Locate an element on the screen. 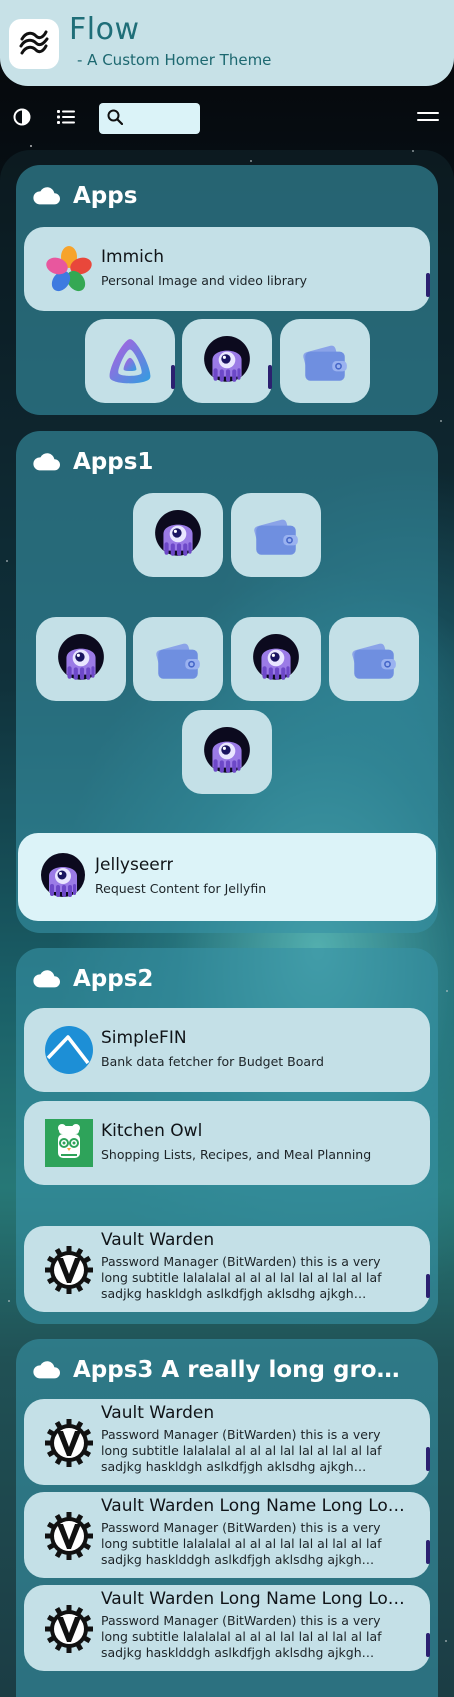 The image size is (454, 1697). service-card-jellyseerr: Jellyseerr Request Content for Jellyfin is located at coordinates (227, 877).